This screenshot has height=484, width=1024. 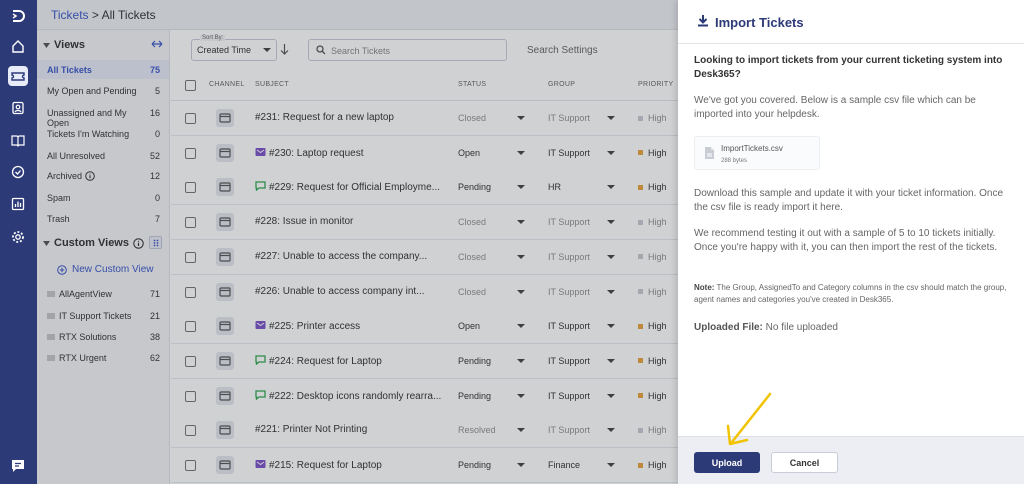 What do you see at coordinates (734, 161) in the screenshot?
I see `sample-file-size: 288 bytes` at bounding box center [734, 161].